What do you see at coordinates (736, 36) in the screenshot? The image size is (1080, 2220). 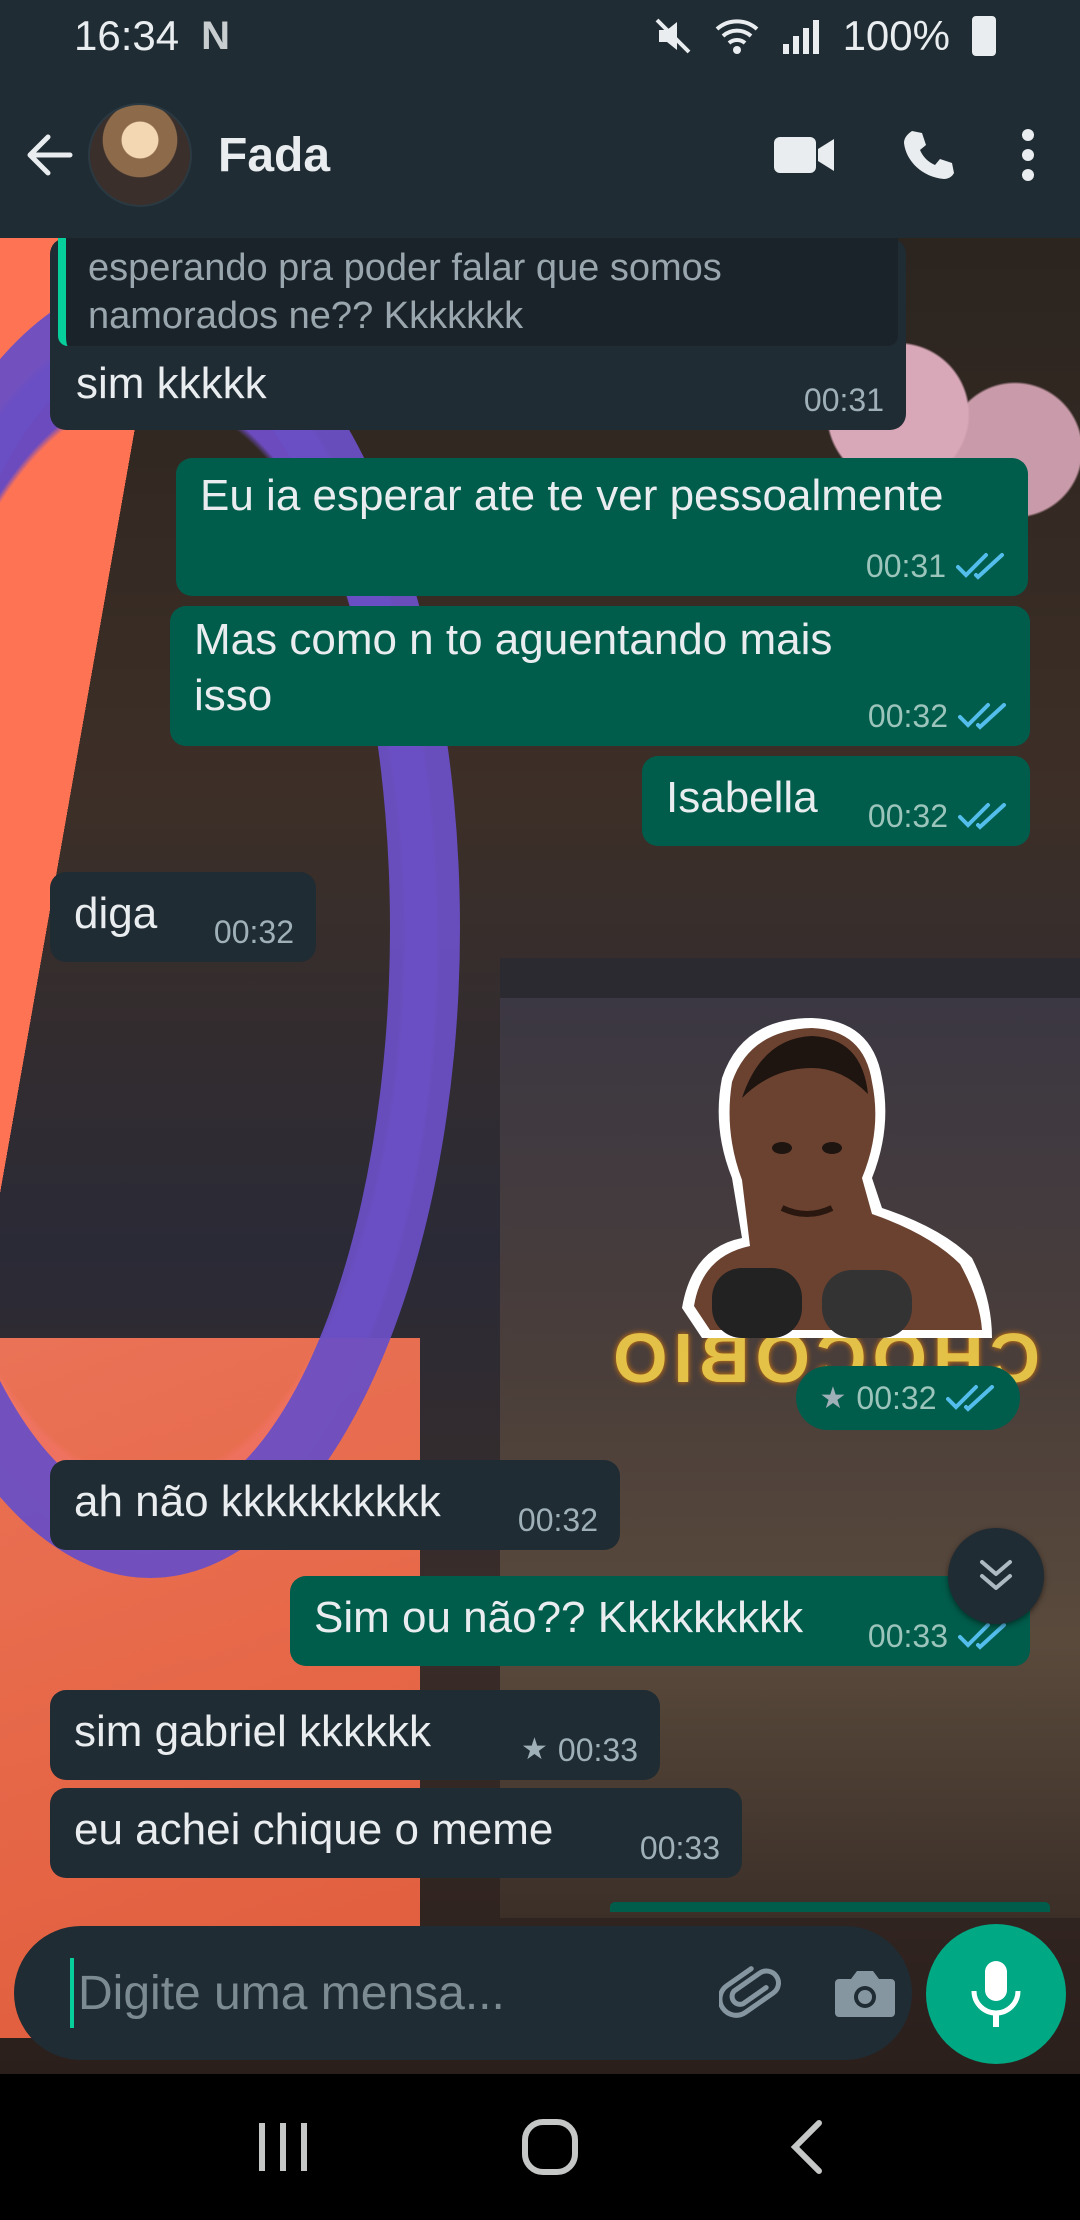 I see `wifi-icon` at bounding box center [736, 36].